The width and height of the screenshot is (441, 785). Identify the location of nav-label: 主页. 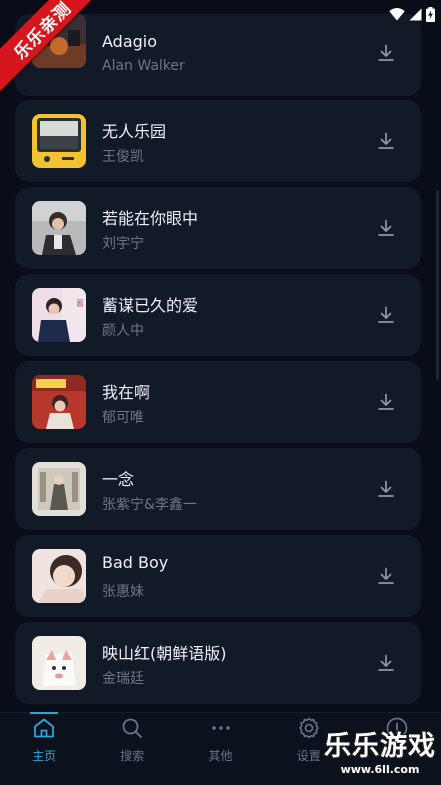
(44, 756).